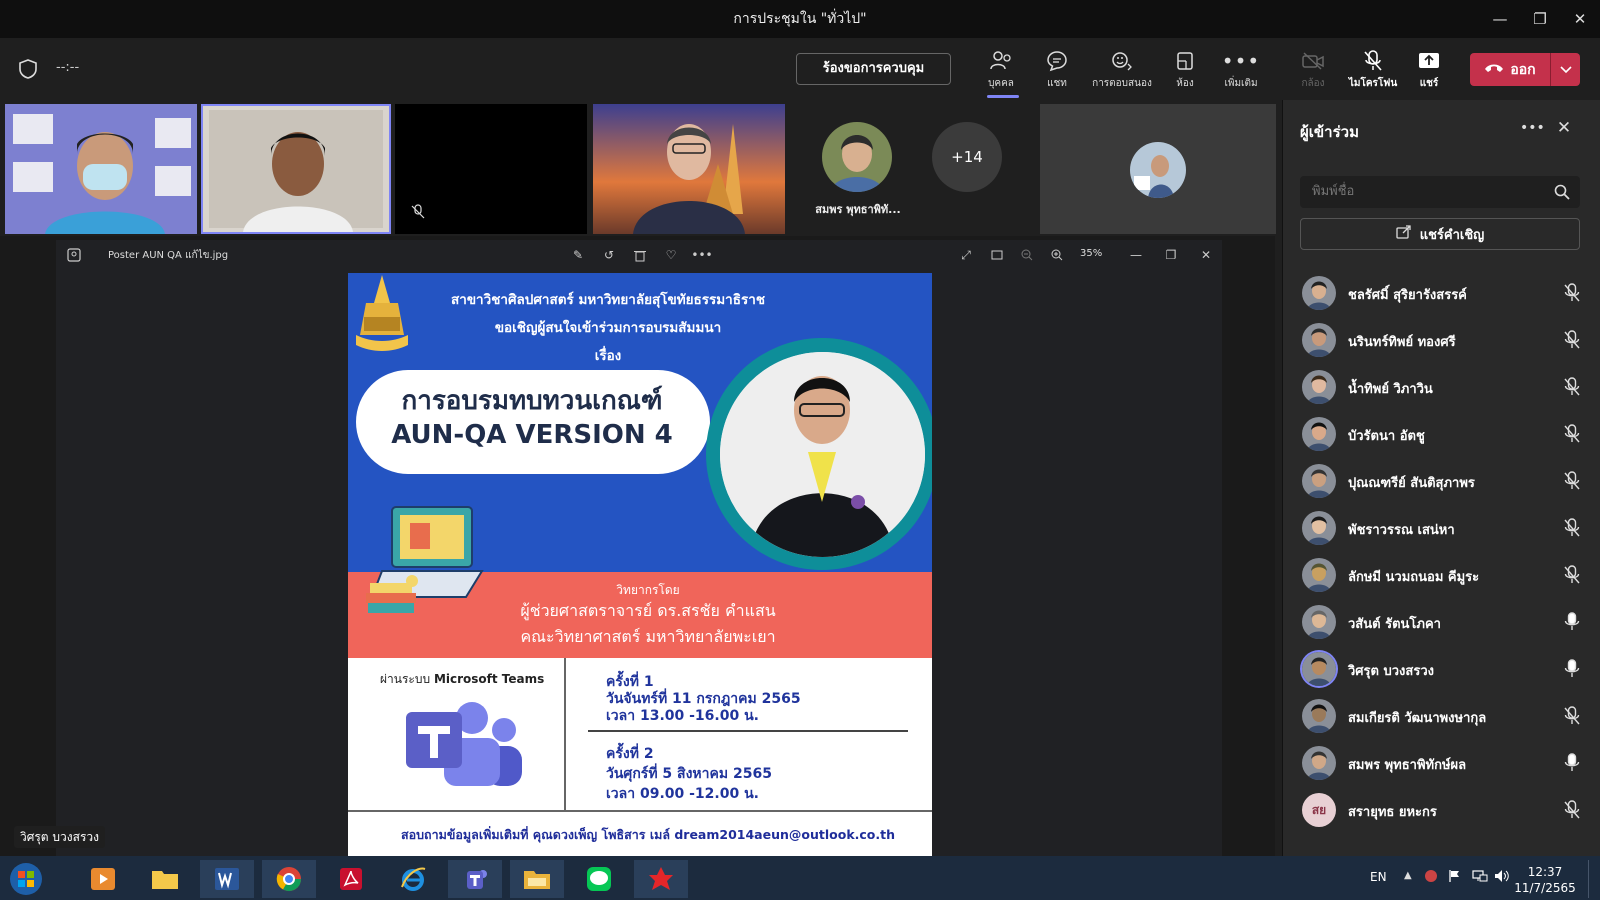  I want to click on rotate-icon: ↺, so click(609, 255).